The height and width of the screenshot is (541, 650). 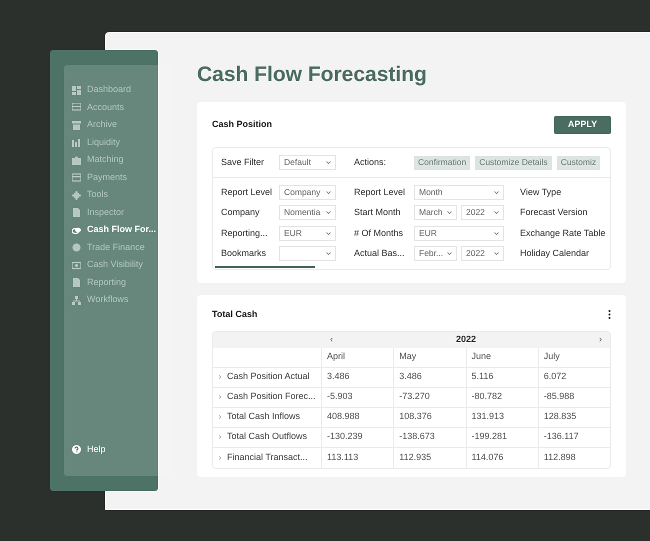 What do you see at coordinates (103, 143) in the screenshot?
I see `sidebar-item: Liquidity` at bounding box center [103, 143].